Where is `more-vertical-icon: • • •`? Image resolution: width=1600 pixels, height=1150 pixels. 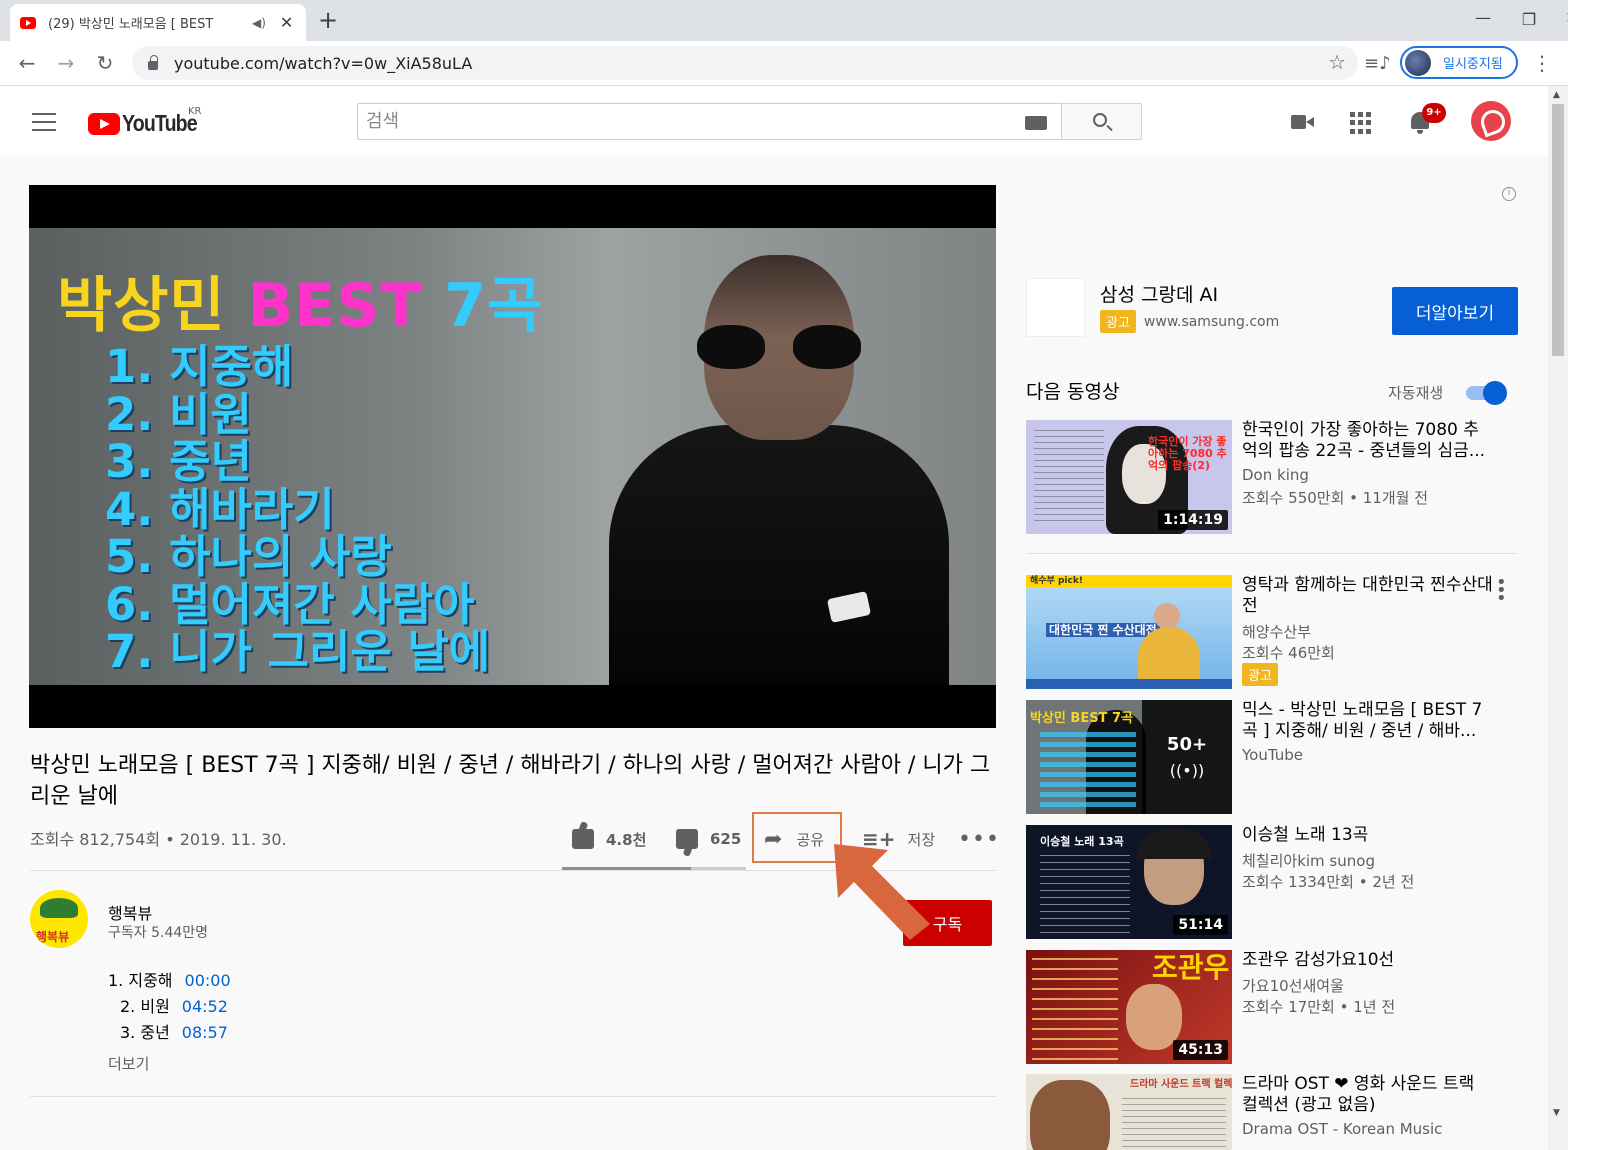
more-vertical-icon: • • • is located at coordinates (1501, 591).